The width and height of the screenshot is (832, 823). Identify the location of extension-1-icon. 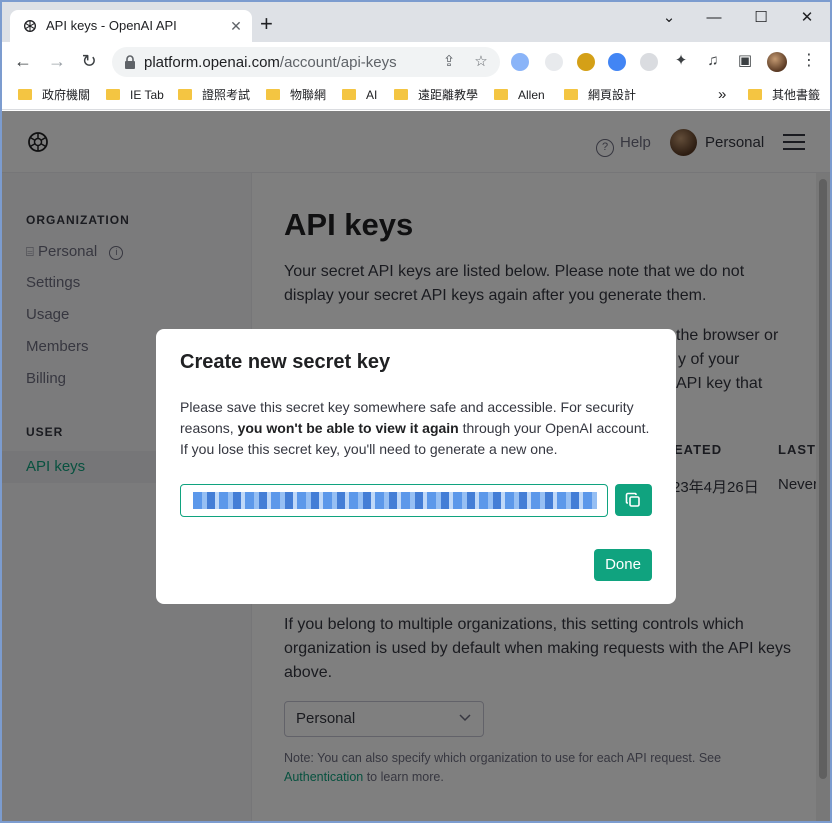
(520, 62).